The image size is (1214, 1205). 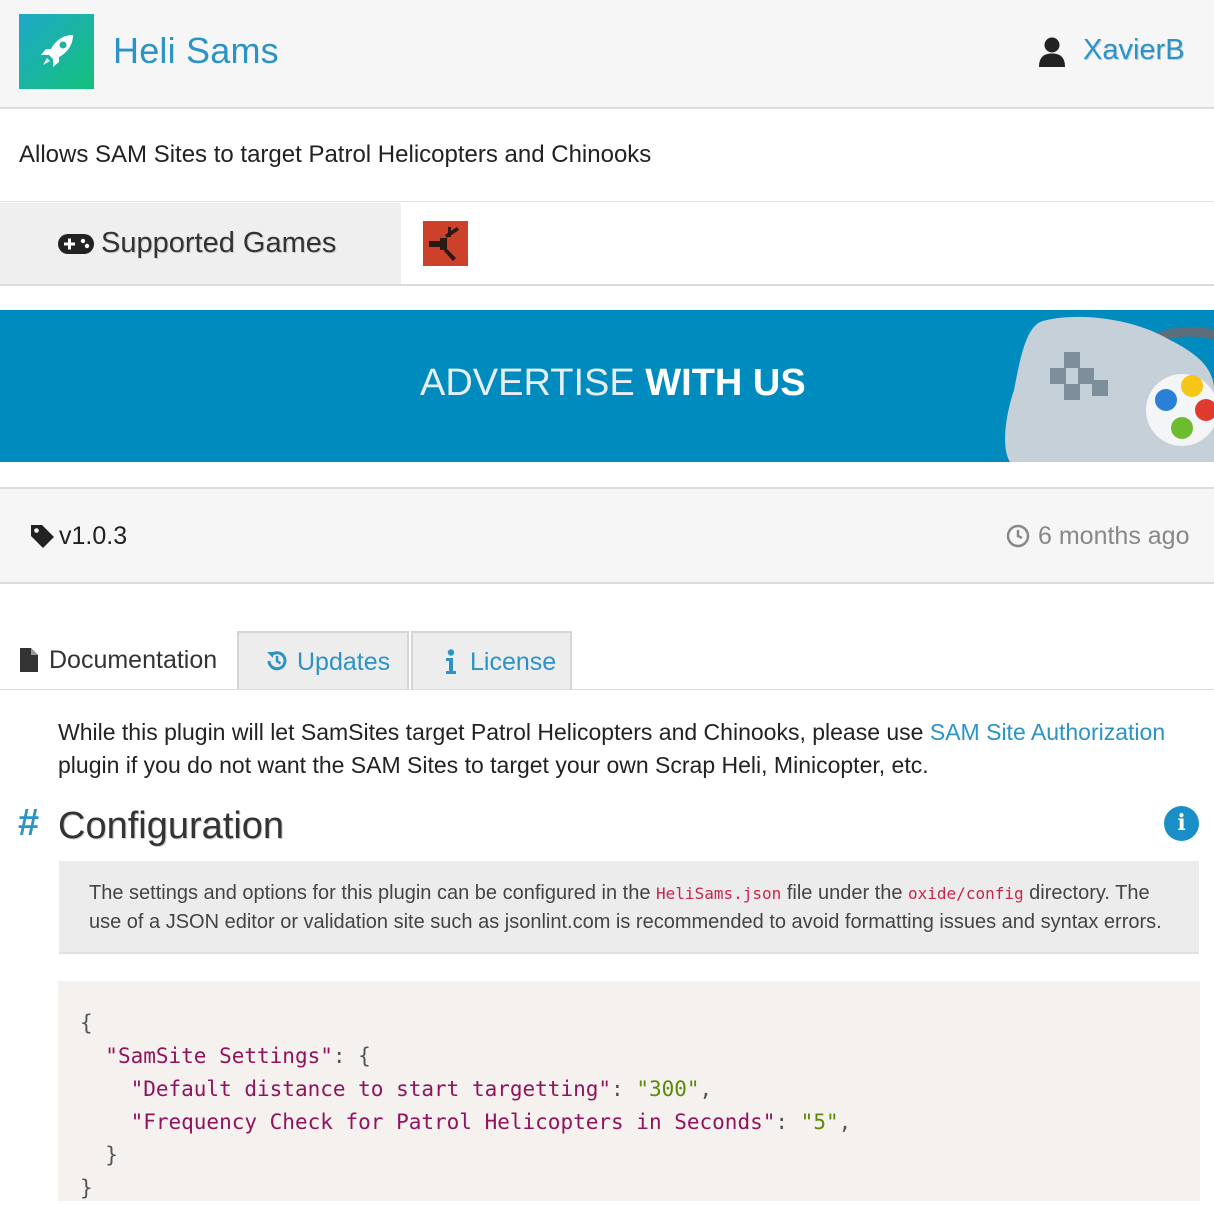 I want to click on supported-games-label-box: Supported Games, so click(x=200, y=243).